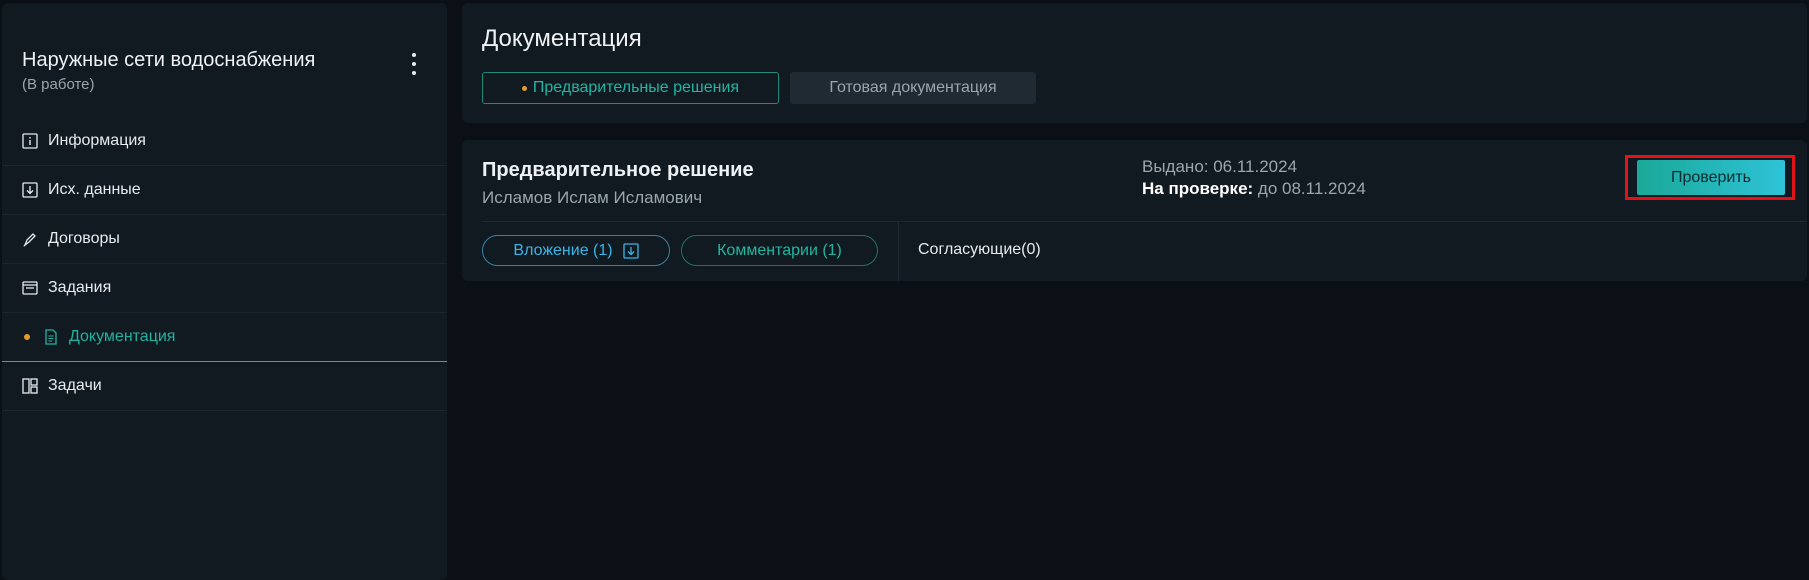 The image size is (1809, 580). Describe the element at coordinates (27, 337) in the screenshot. I see `active-indicator-dot` at that location.